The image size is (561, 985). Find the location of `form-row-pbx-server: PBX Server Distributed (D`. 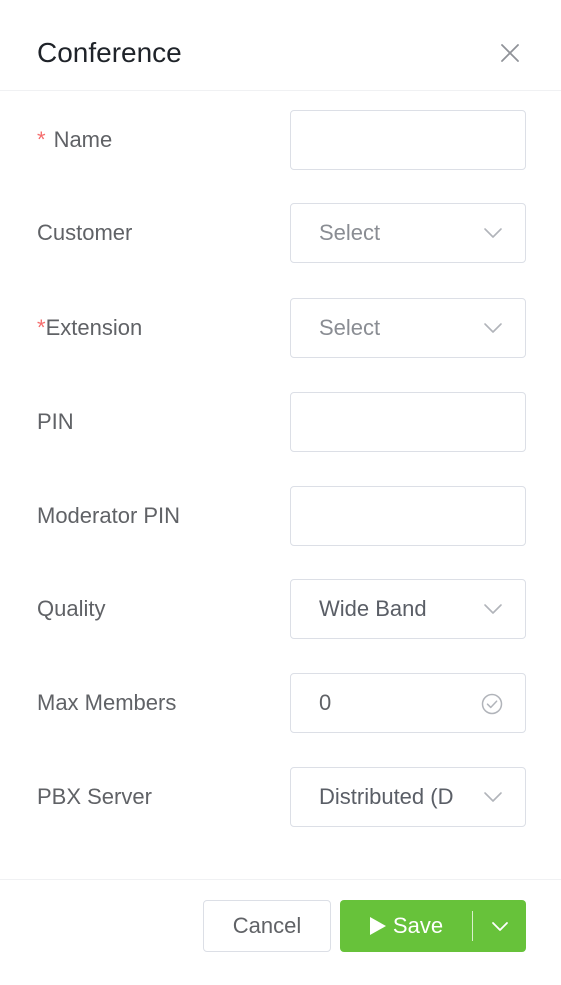

form-row-pbx-server: PBX Server Distributed (D is located at coordinates (280, 797).